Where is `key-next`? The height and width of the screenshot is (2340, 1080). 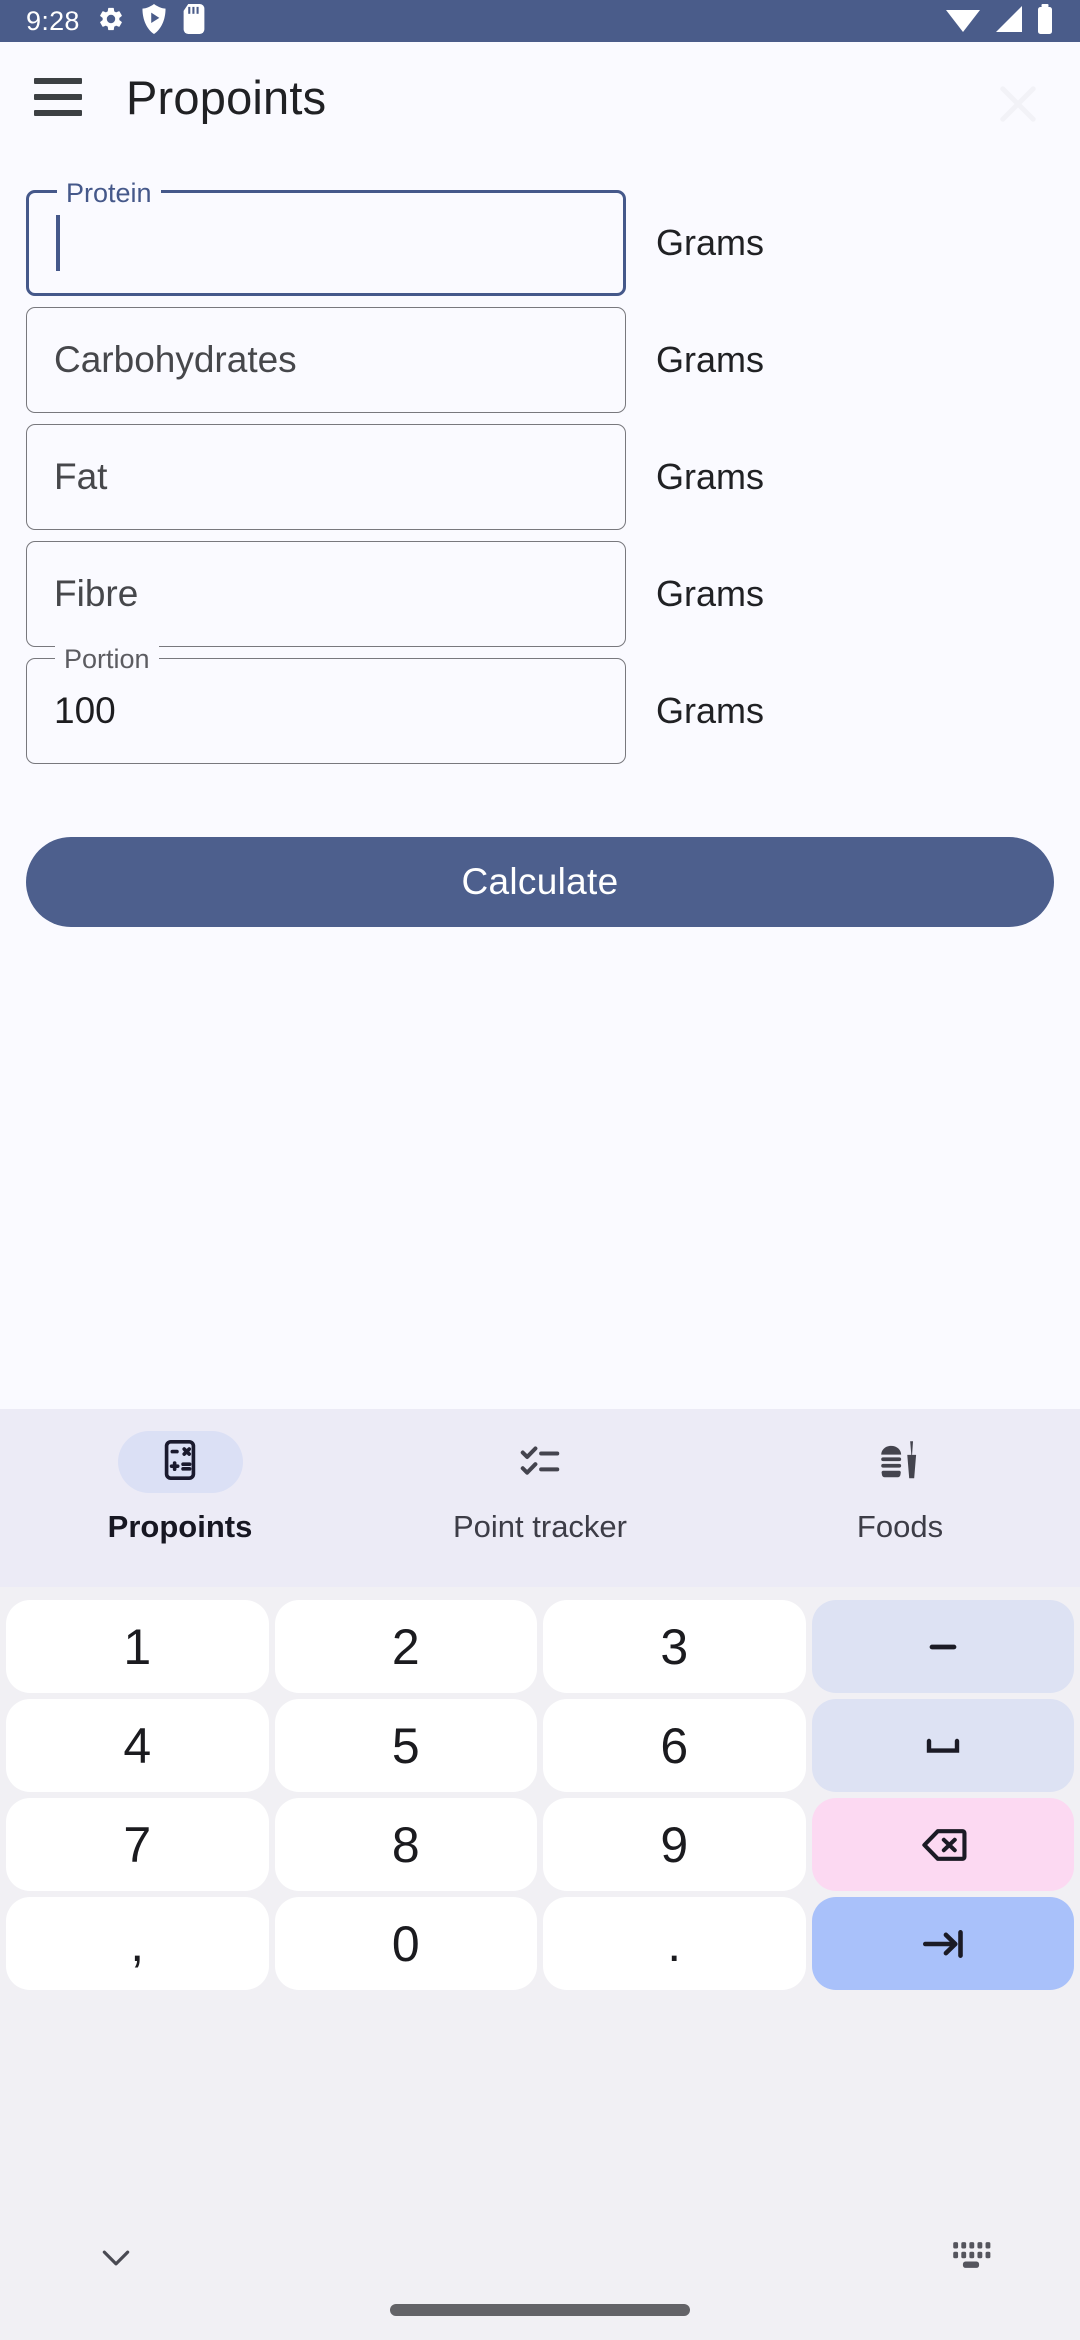
key-next is located at coordinates (942, 1943).